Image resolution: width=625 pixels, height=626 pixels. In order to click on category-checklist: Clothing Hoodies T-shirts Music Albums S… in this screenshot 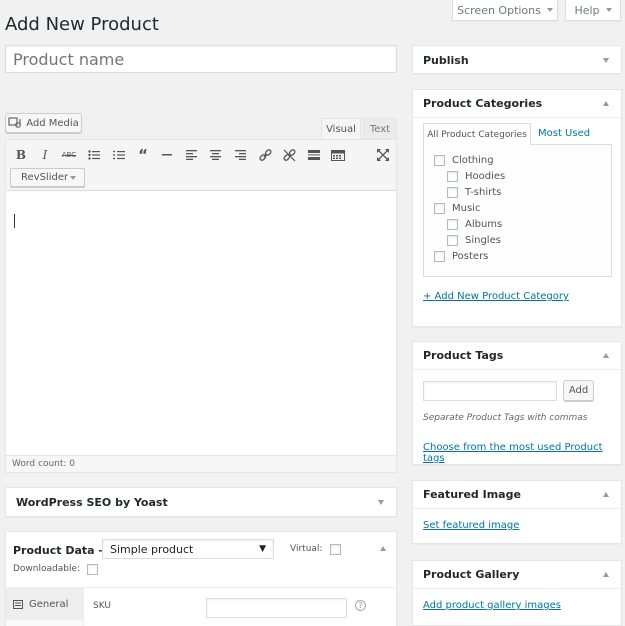, I will do `click(517, 210)`.